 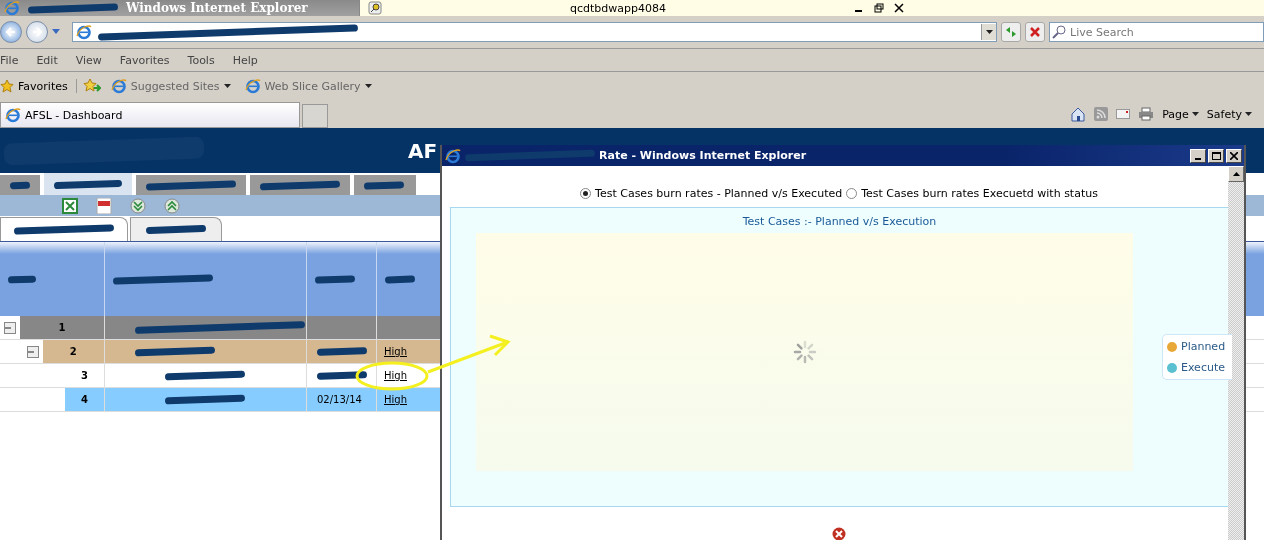 What do you see at coordinates (217, 8) in the screenshot?
I see `window-title: Windows Internet Explorer` at bounding box center [217, 8].